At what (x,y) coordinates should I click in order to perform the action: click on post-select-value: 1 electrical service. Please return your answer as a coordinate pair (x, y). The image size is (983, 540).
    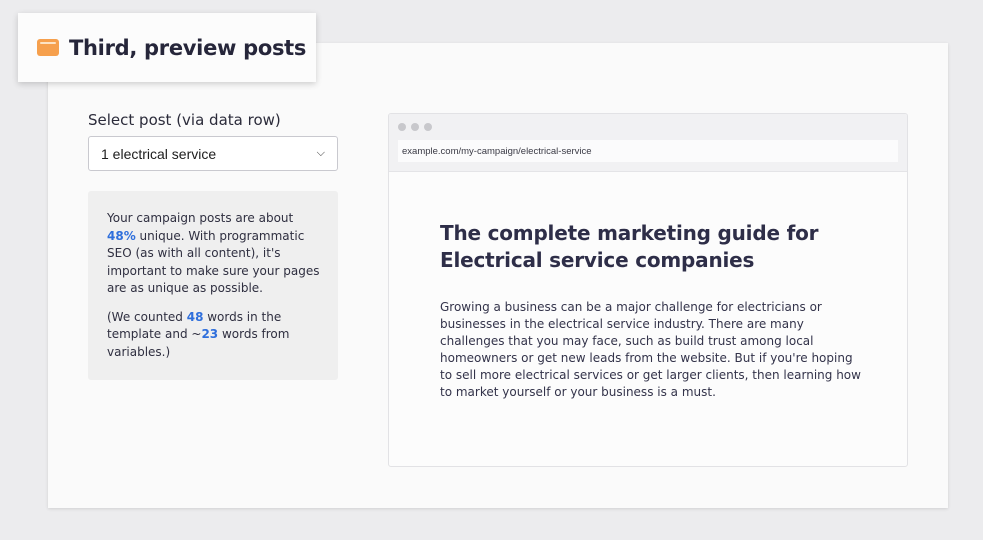
    Looking at the image, I should click on (159, 153).